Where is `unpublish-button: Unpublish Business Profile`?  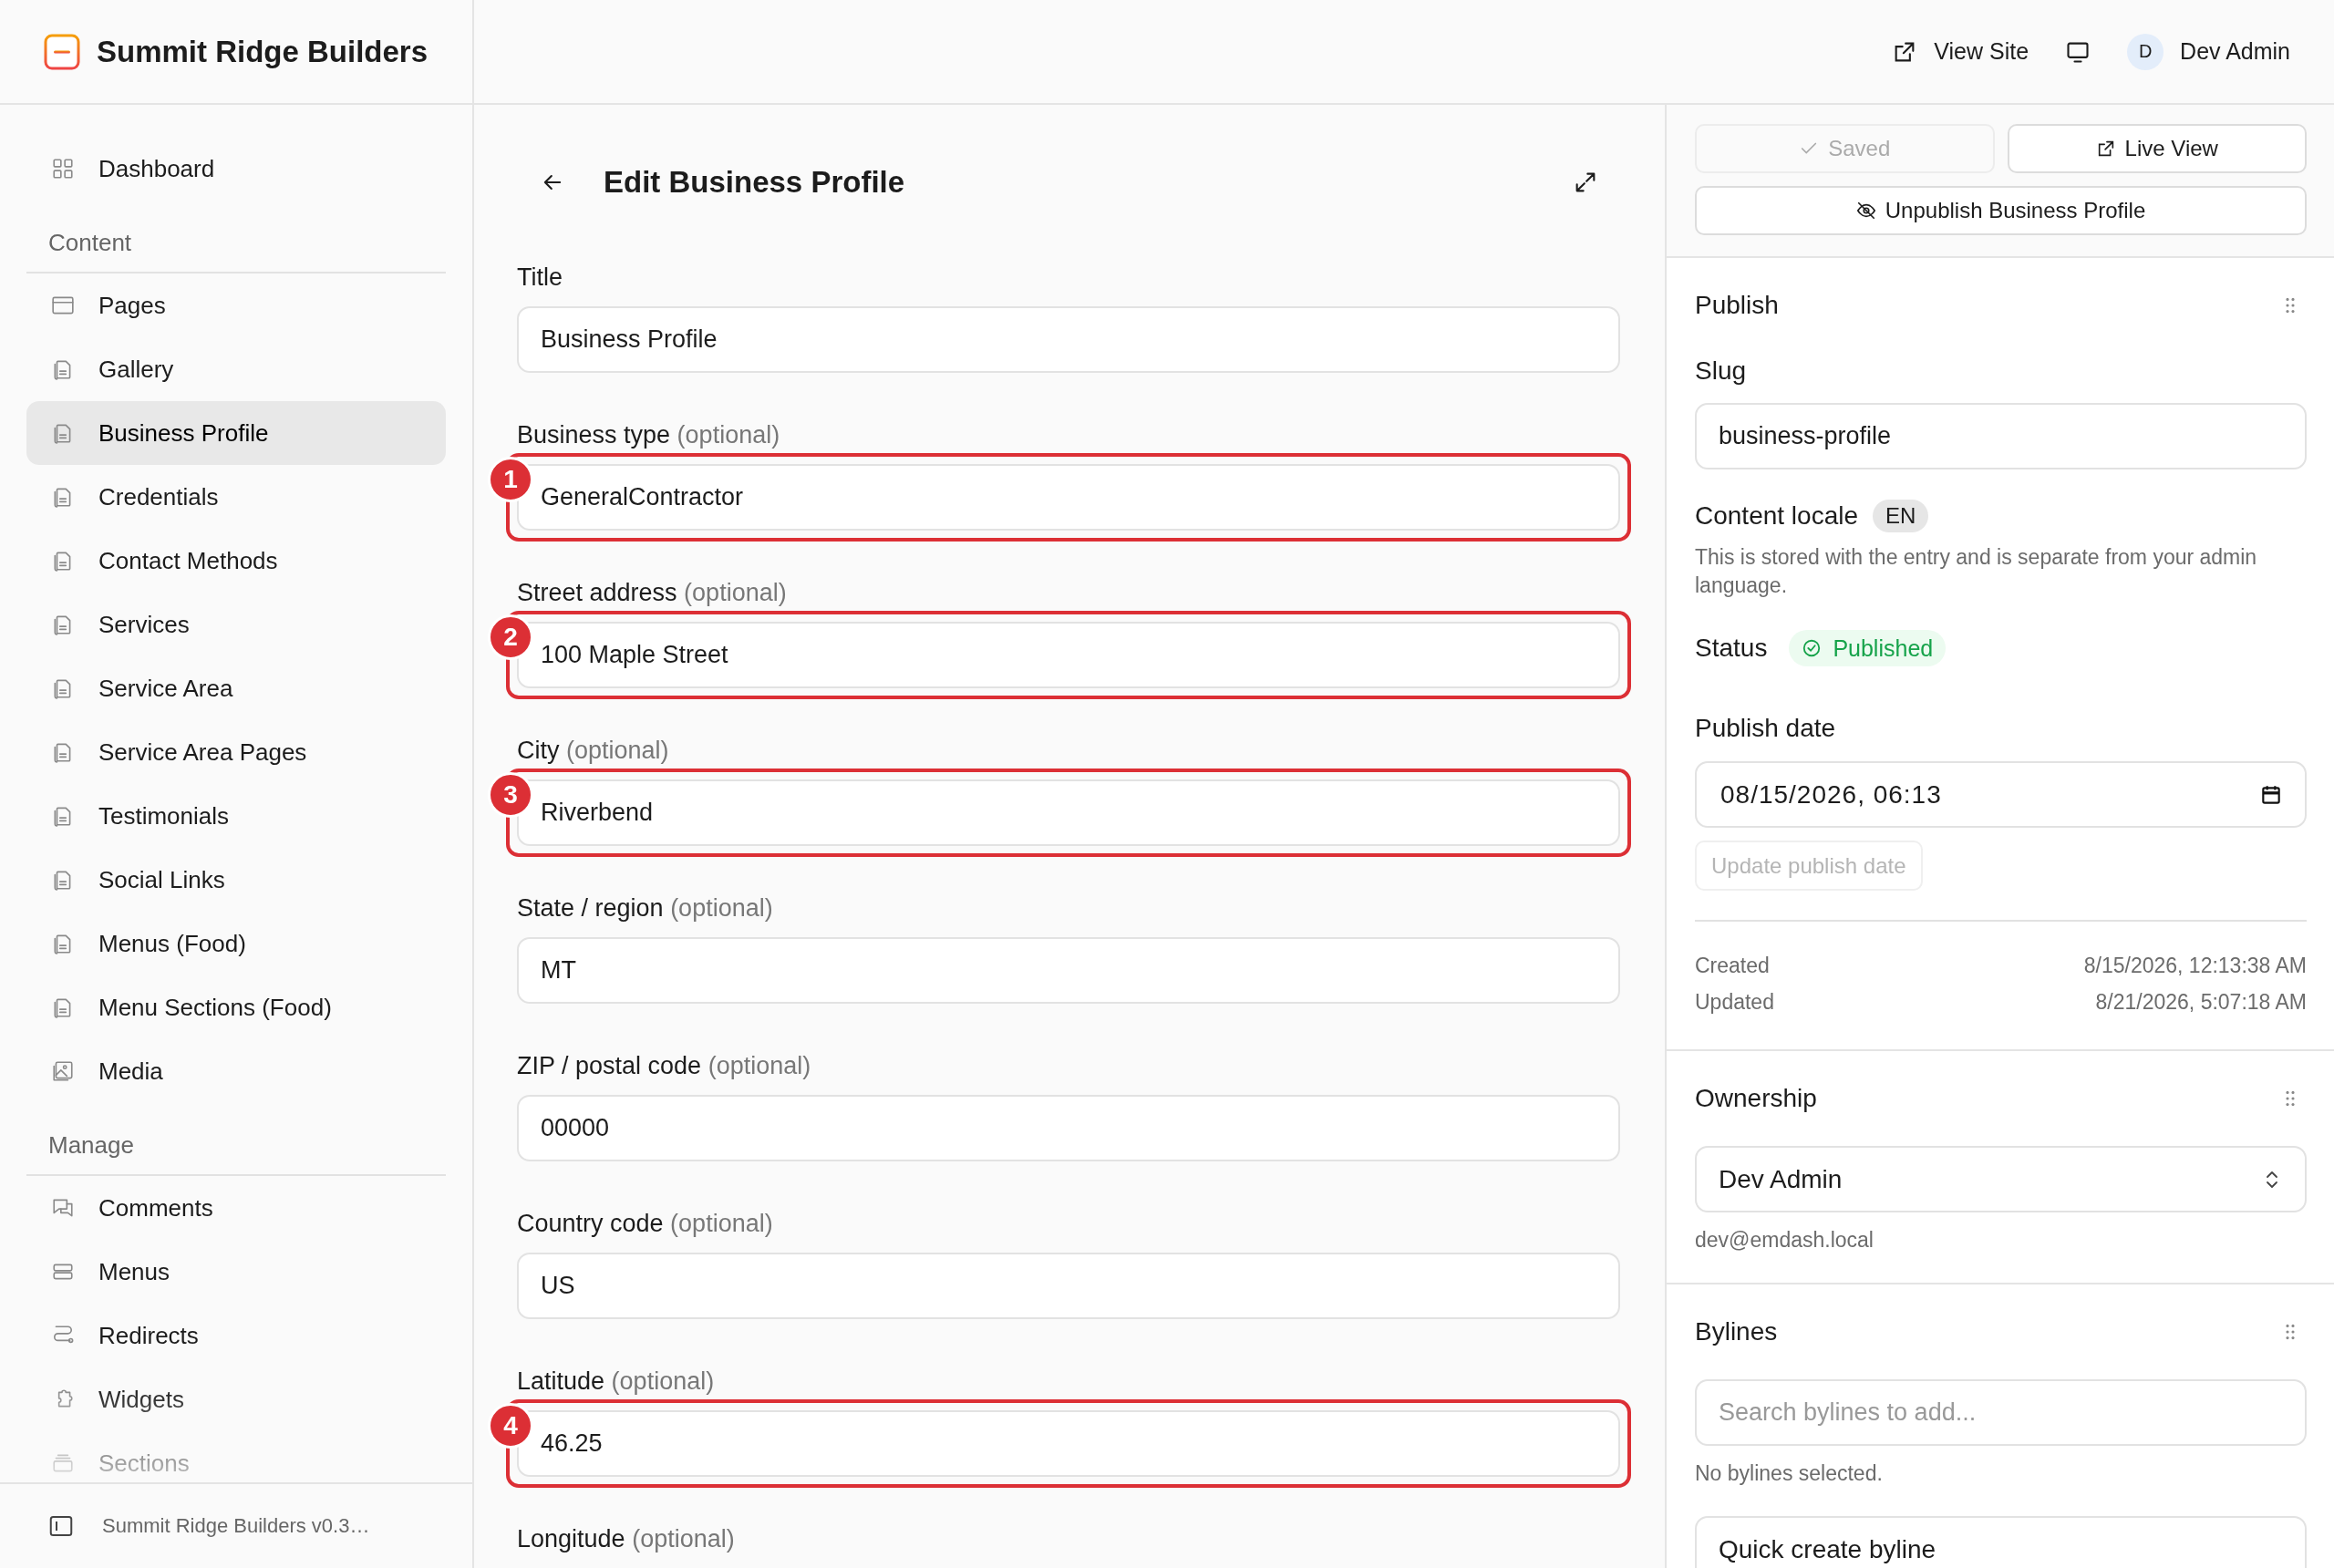
unpublish-button: Unpublish Business Profile is located at coordinates (2001, 210).